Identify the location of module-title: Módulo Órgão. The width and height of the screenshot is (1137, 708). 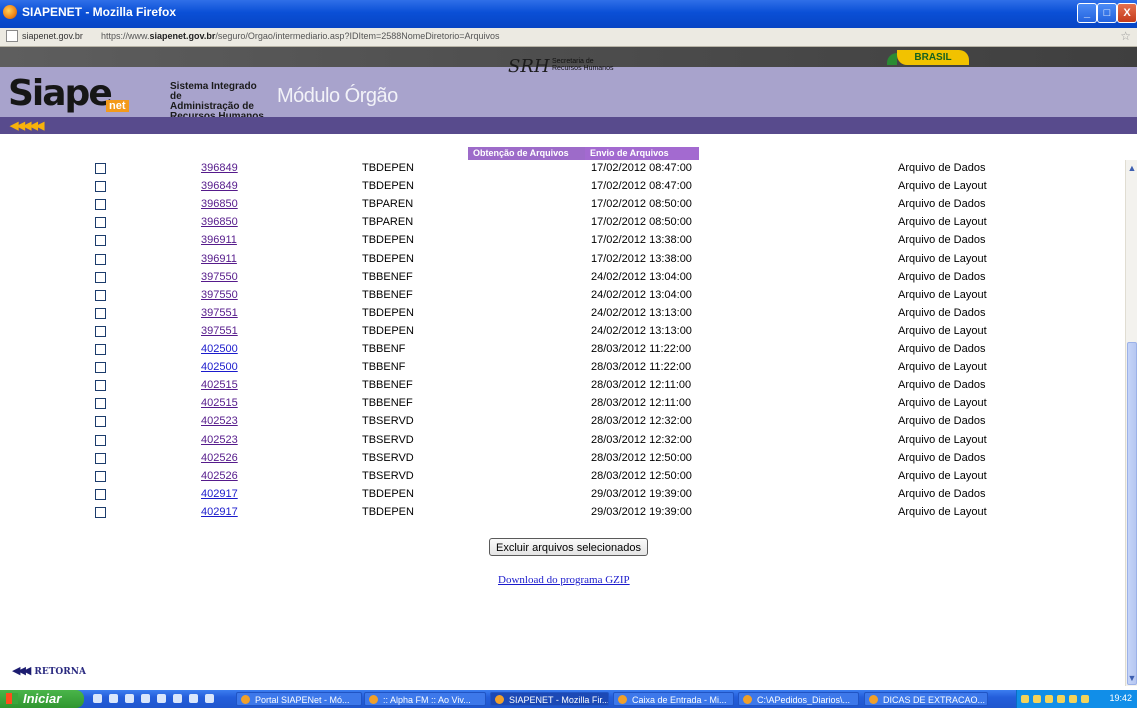
(337, 96).